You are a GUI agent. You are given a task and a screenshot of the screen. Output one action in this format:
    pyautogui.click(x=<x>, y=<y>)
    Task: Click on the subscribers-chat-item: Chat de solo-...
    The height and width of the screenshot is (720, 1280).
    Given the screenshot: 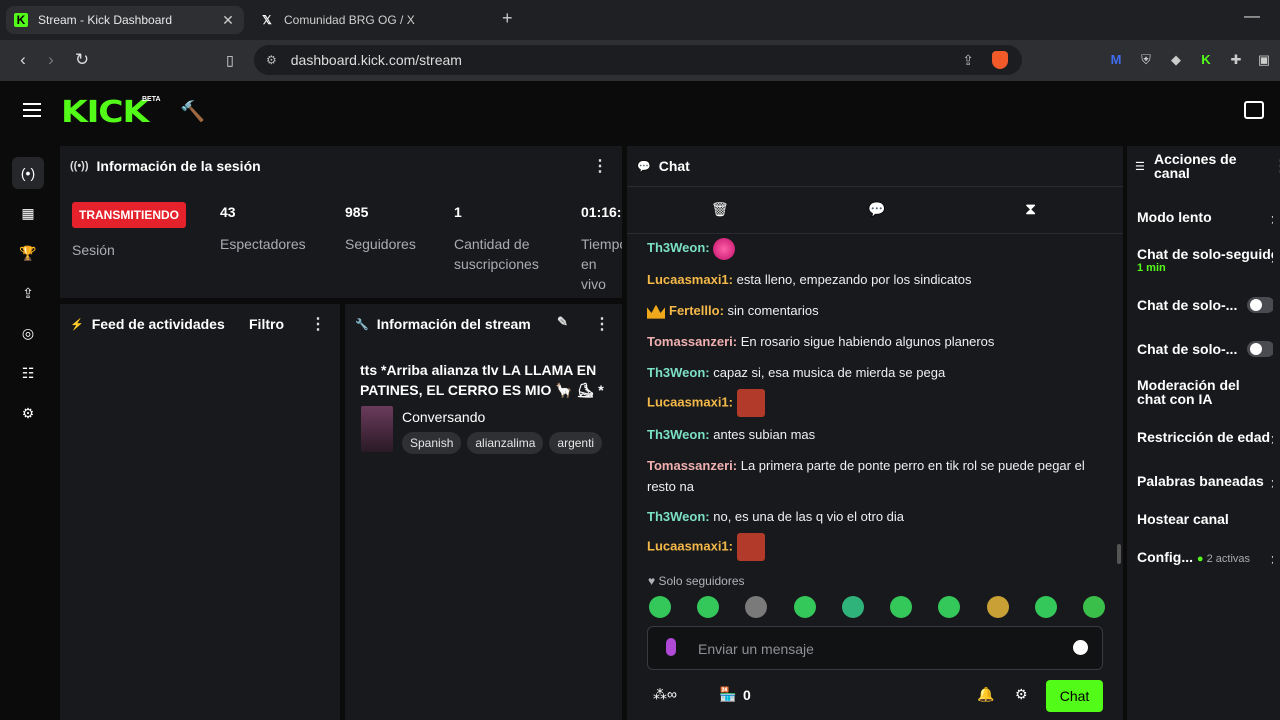 What is the action you would take?
    pyautogui.click(x=1205, y=305)
    